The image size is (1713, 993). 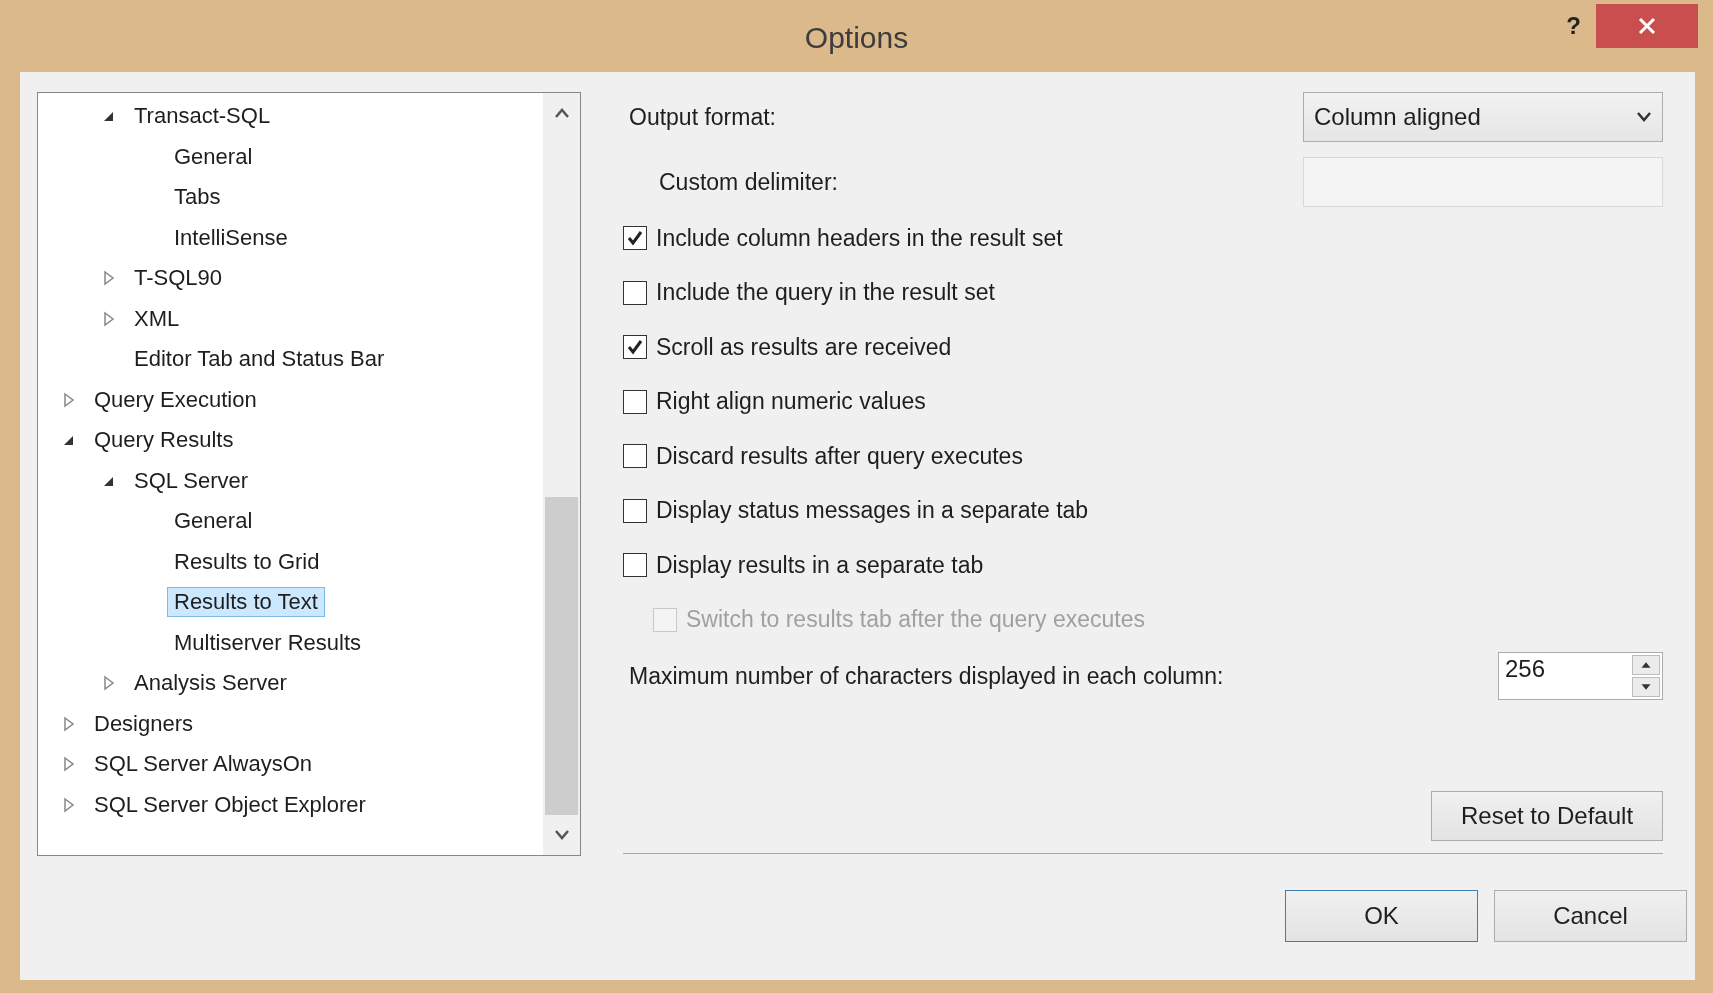 I want to click on max-characters-spinner: 256, so click(x=1580, y=676).